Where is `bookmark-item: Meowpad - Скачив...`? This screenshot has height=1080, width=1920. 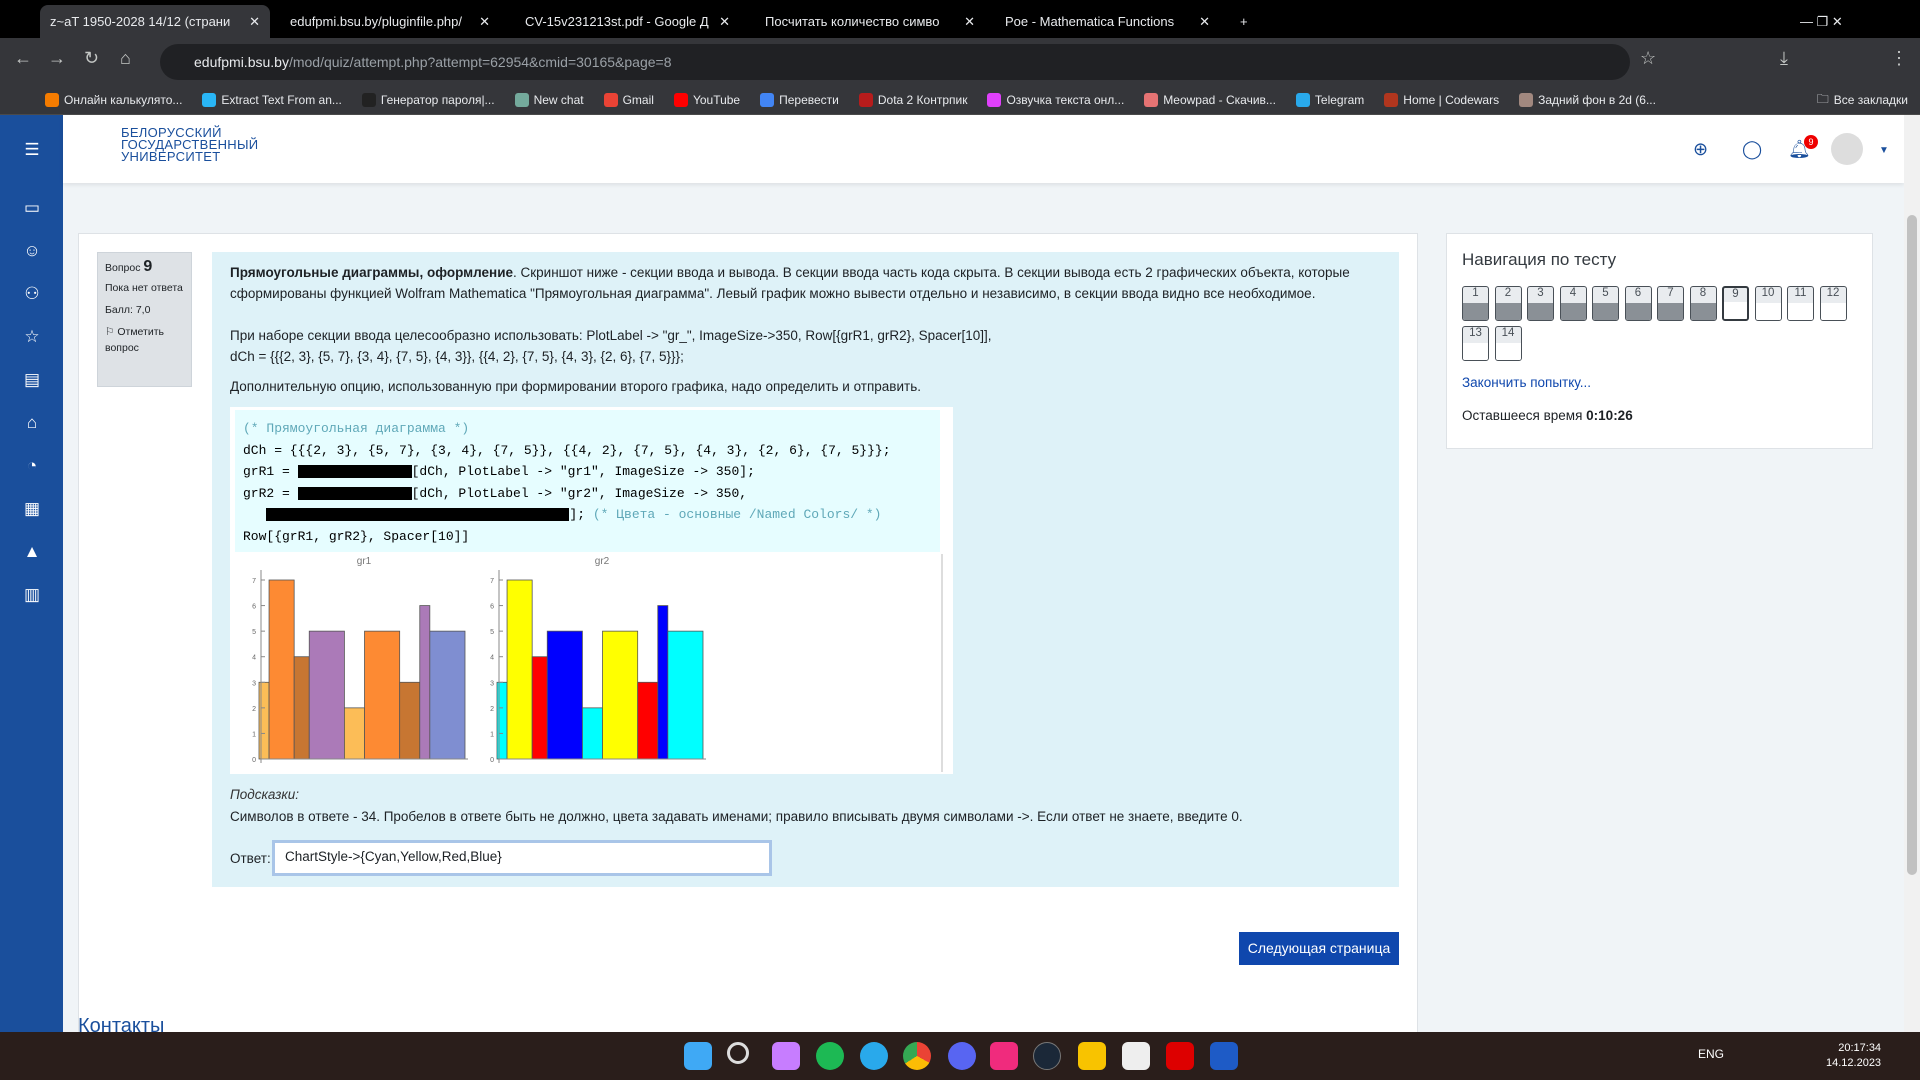 bookmark-item: Meowpad - Скачив... is located at coordinates (1210, 100).